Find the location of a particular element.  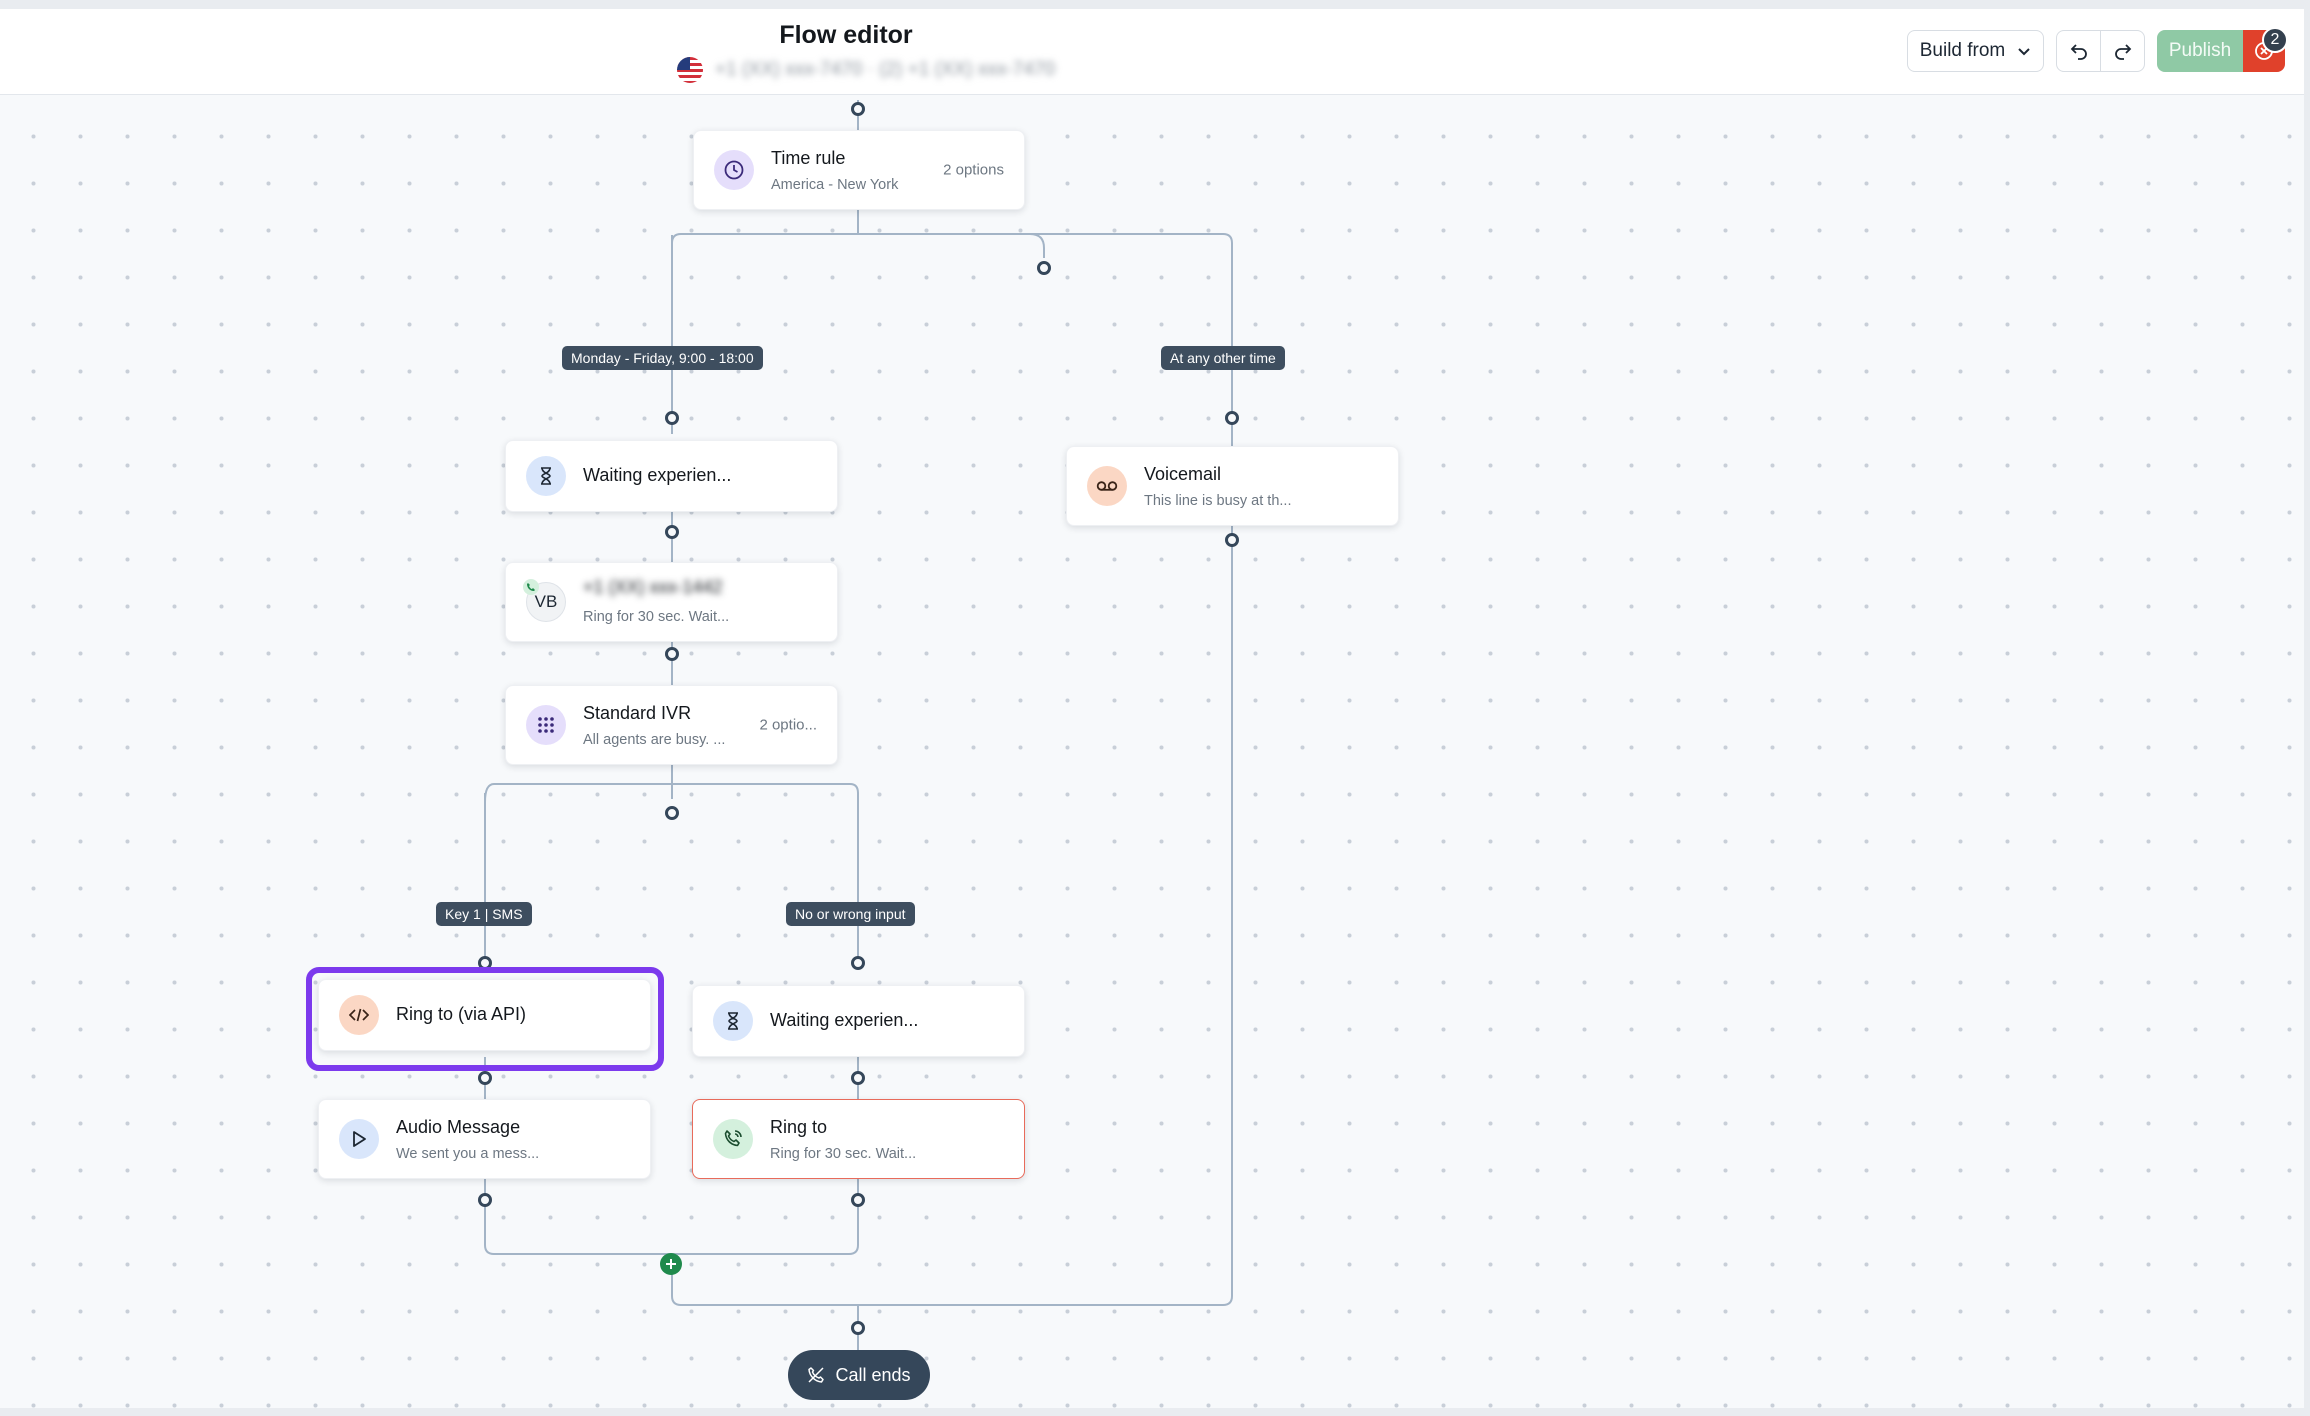

error-count-badge: 2 is located at coordinates (2275, 40).